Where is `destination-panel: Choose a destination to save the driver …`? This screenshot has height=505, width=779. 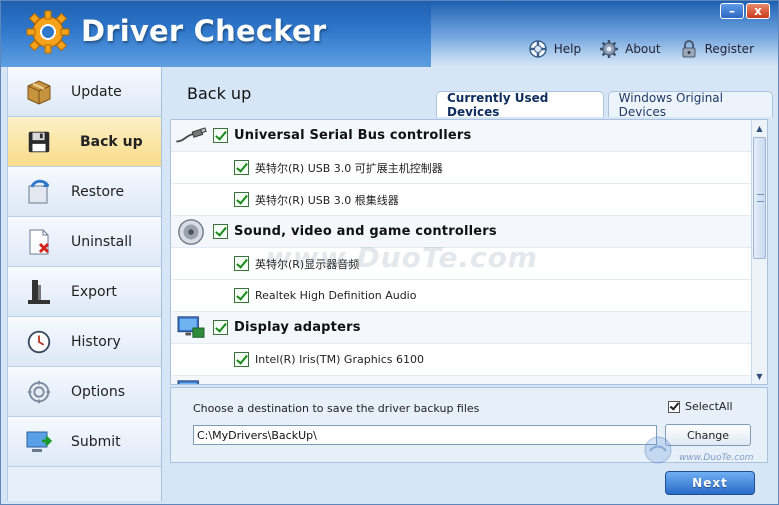 destination-panel: Choose a destination to save the driver … is located at coordinates (469, 425).